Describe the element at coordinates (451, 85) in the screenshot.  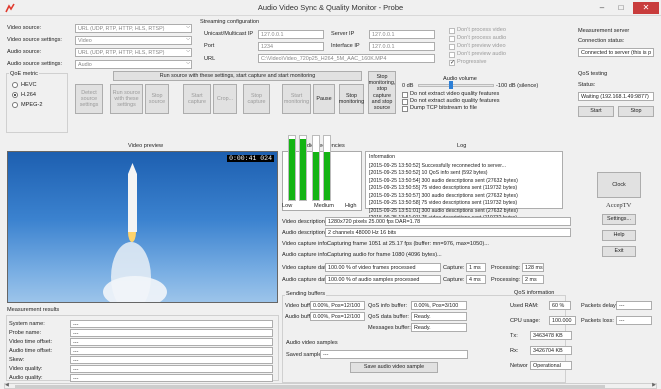
I see `audio-volume-thumb` at that location.